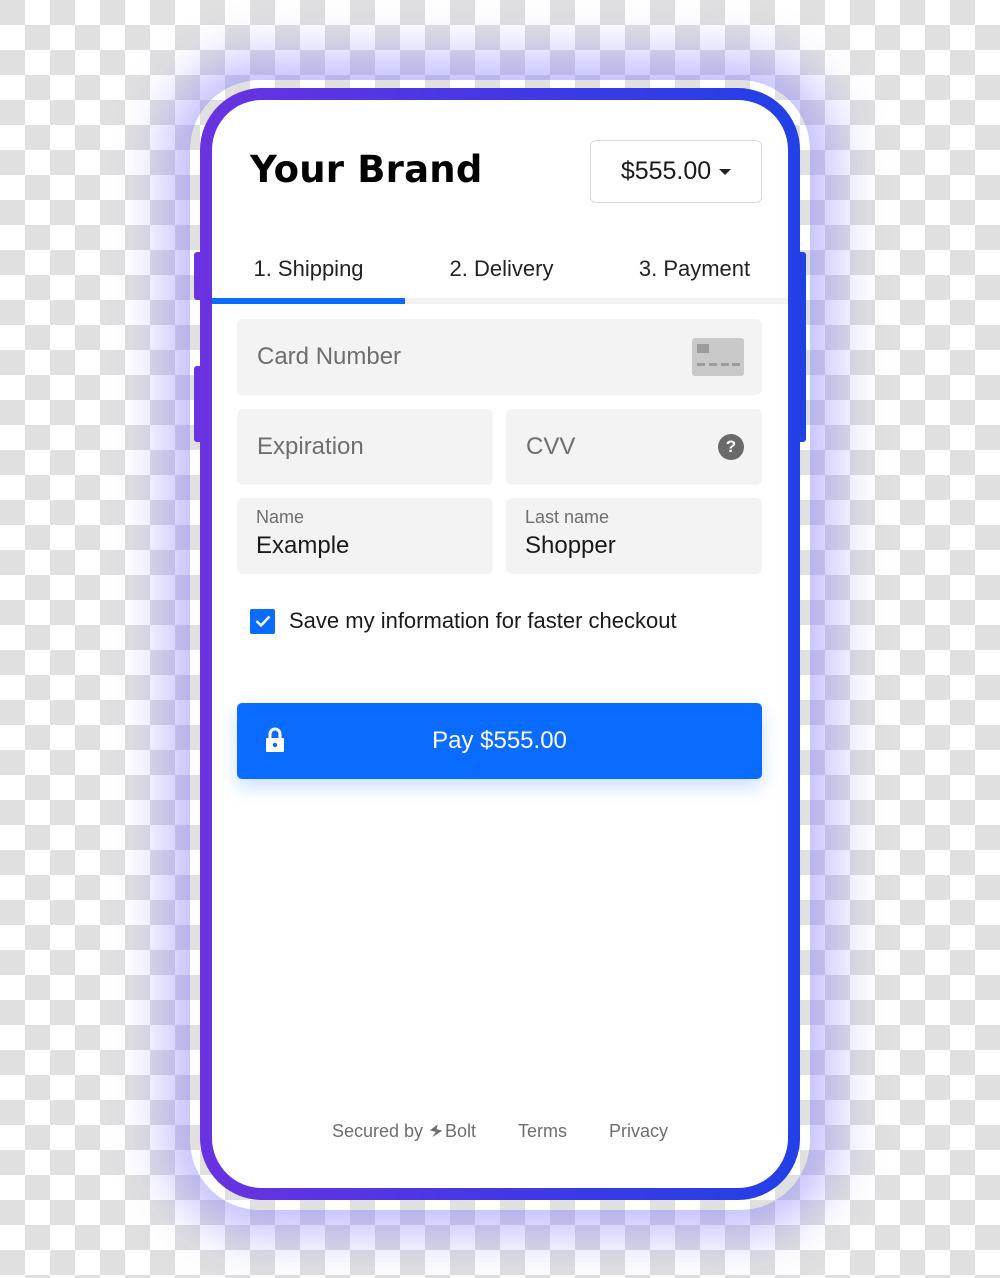  I want to click on first-name-input: Name Example, so click(365, 536).